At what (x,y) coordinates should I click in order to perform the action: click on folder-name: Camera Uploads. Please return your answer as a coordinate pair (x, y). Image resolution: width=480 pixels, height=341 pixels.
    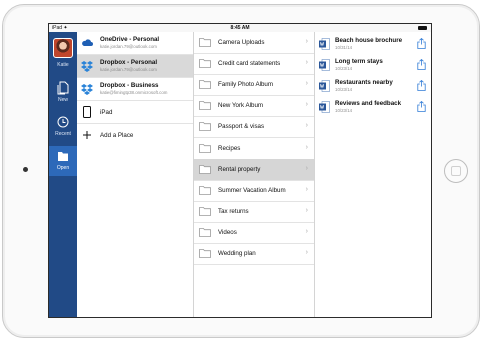
    Looking at the image, I should click on (241, 42).